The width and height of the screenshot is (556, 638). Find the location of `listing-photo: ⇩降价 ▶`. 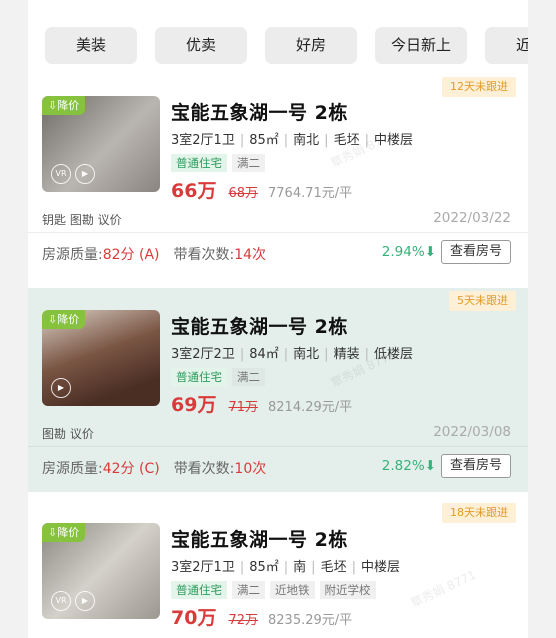

listing-photo: ⇩降价 ▶ is located at coordinates (101, 358).